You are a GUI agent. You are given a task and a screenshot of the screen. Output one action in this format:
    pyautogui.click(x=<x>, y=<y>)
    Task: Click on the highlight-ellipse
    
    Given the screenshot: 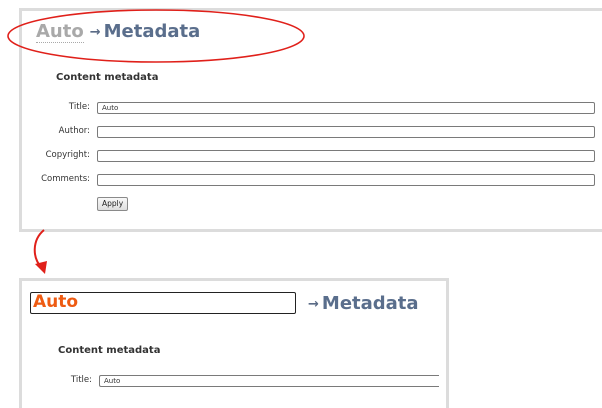 What is the action you would take?
    pyautogui.click(x=156, y=36)
    